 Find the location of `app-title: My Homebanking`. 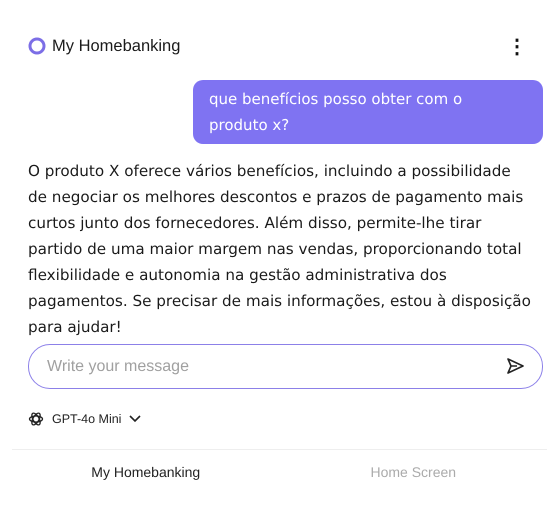

app-title: My Homebanking is located at coordinates (116, 46).